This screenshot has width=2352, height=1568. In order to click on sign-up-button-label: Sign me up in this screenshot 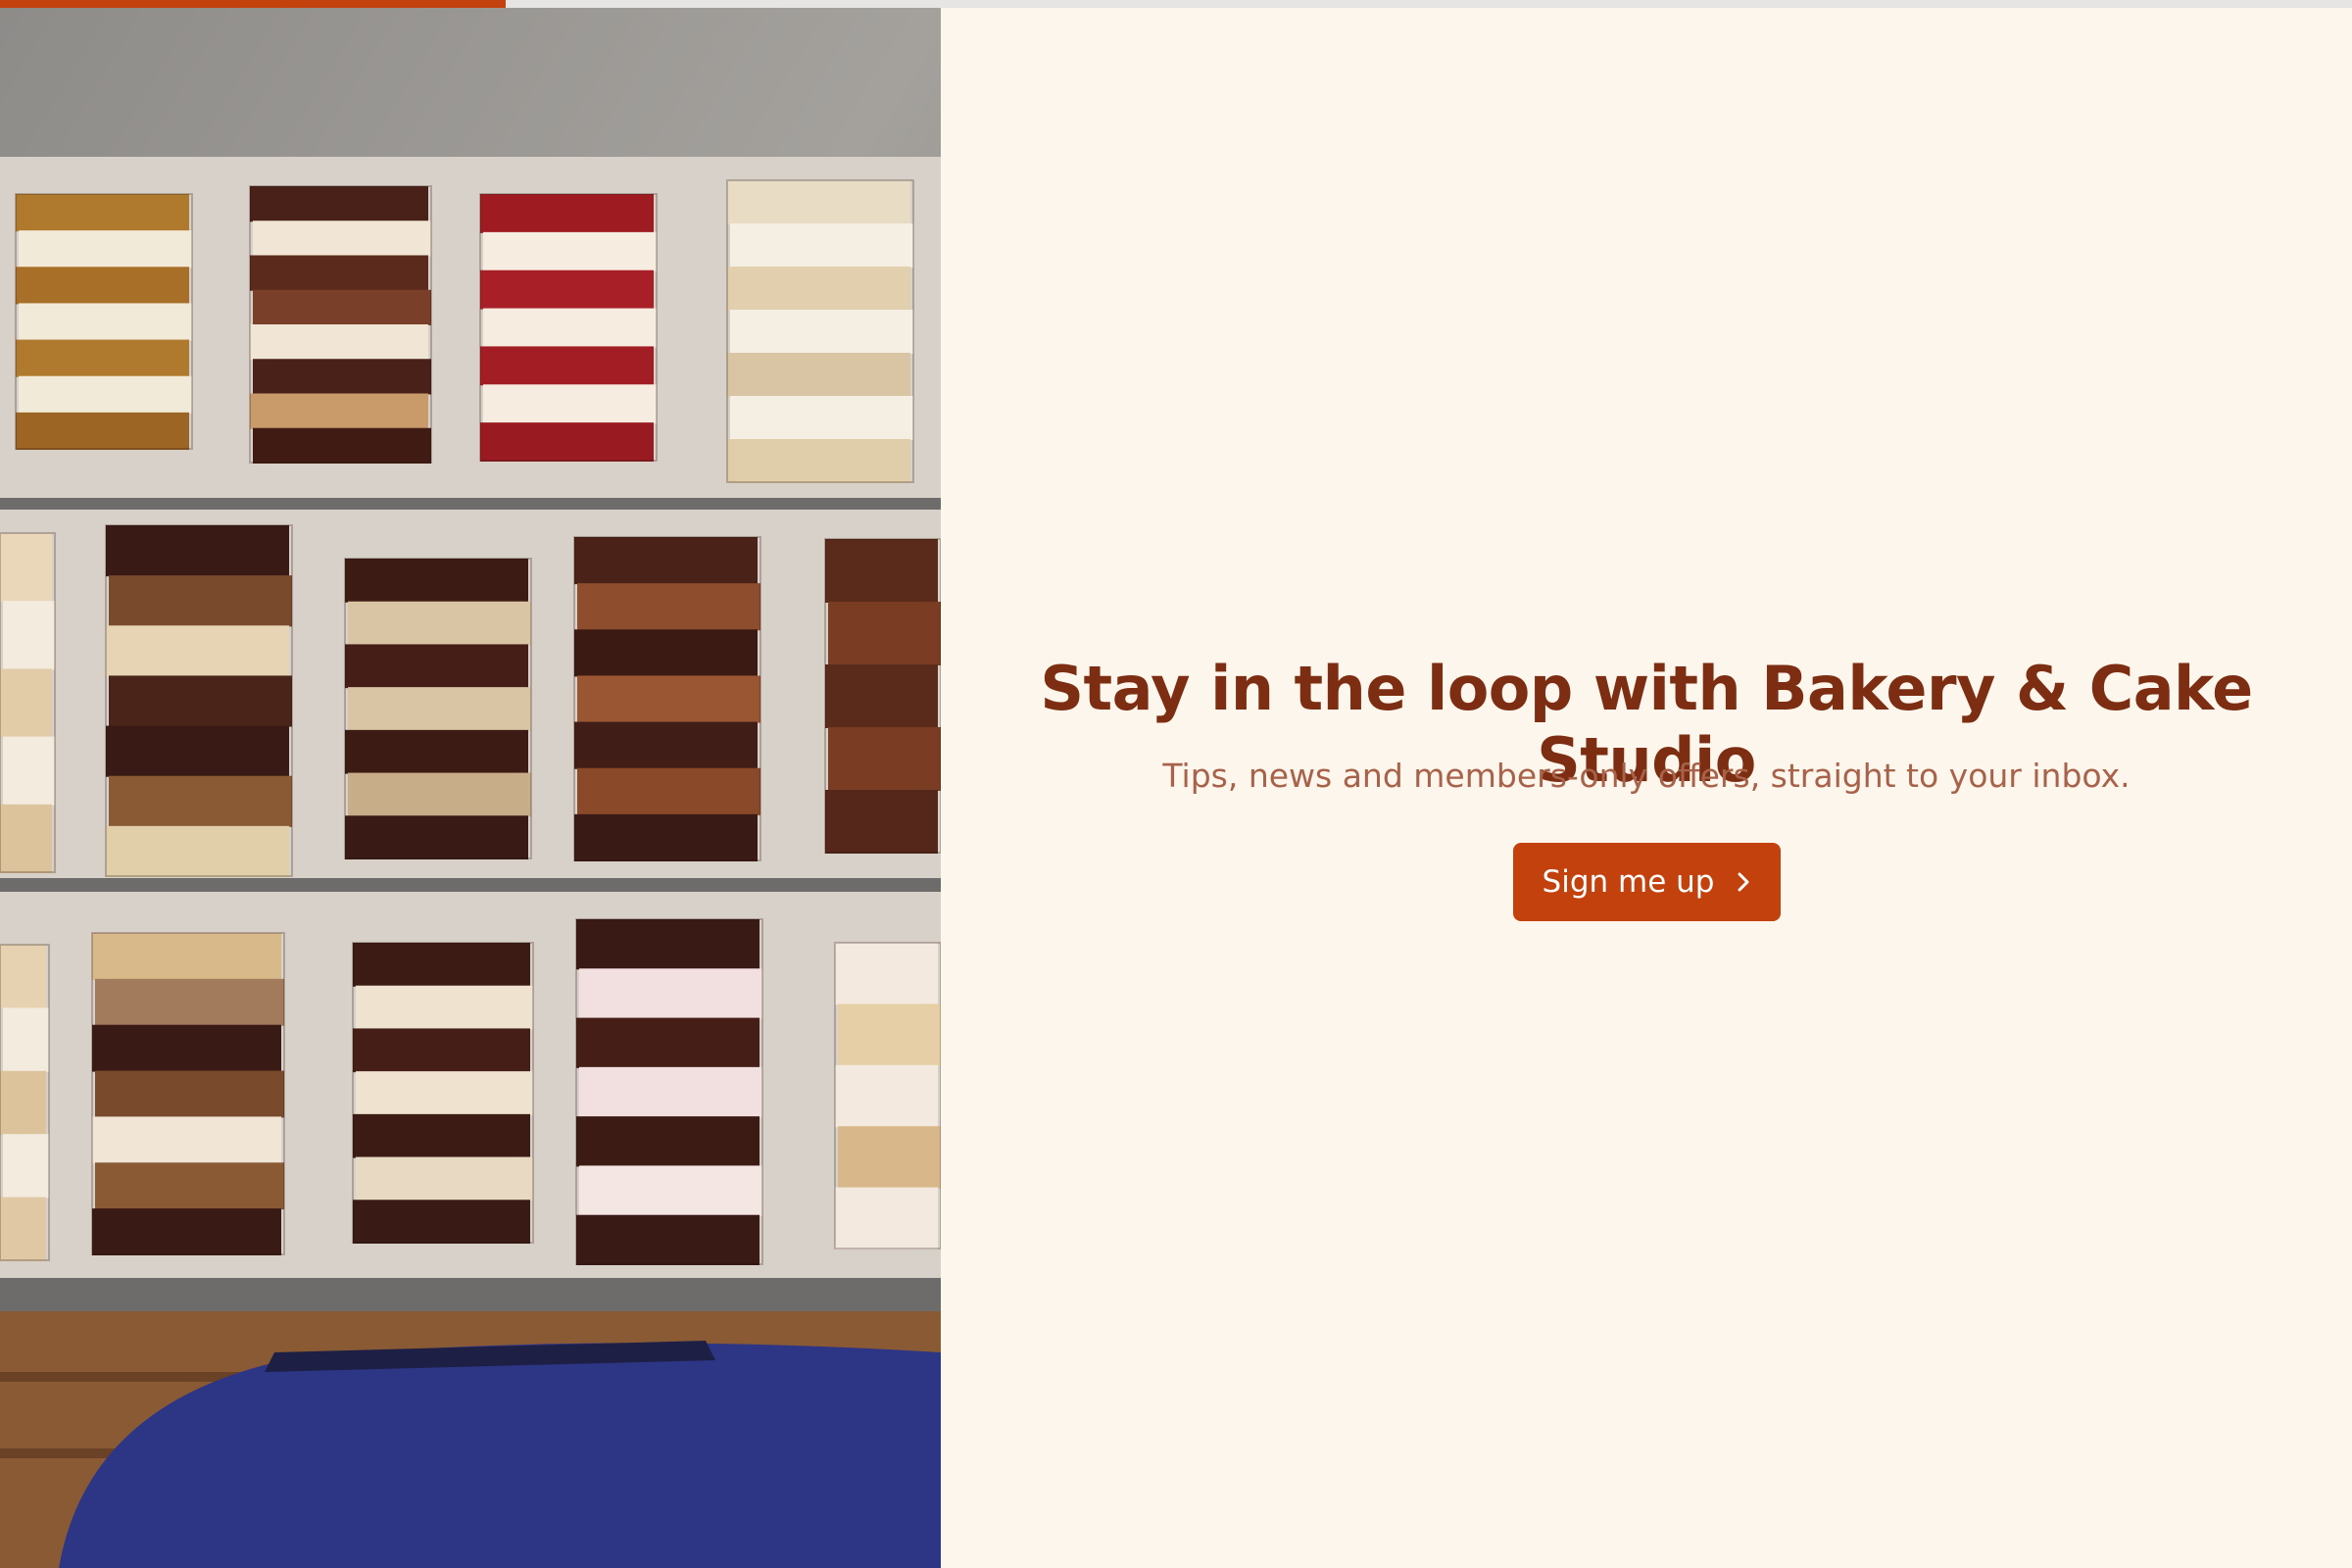, I will do `click(1628, 882)`.